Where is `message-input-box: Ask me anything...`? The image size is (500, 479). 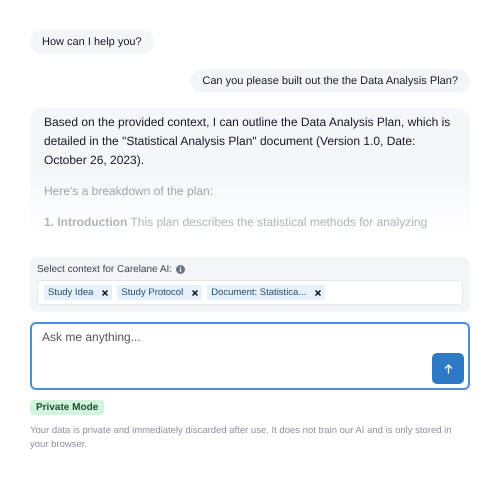
message-input-box: Ask me anything... is located at coordinates (250, 356).